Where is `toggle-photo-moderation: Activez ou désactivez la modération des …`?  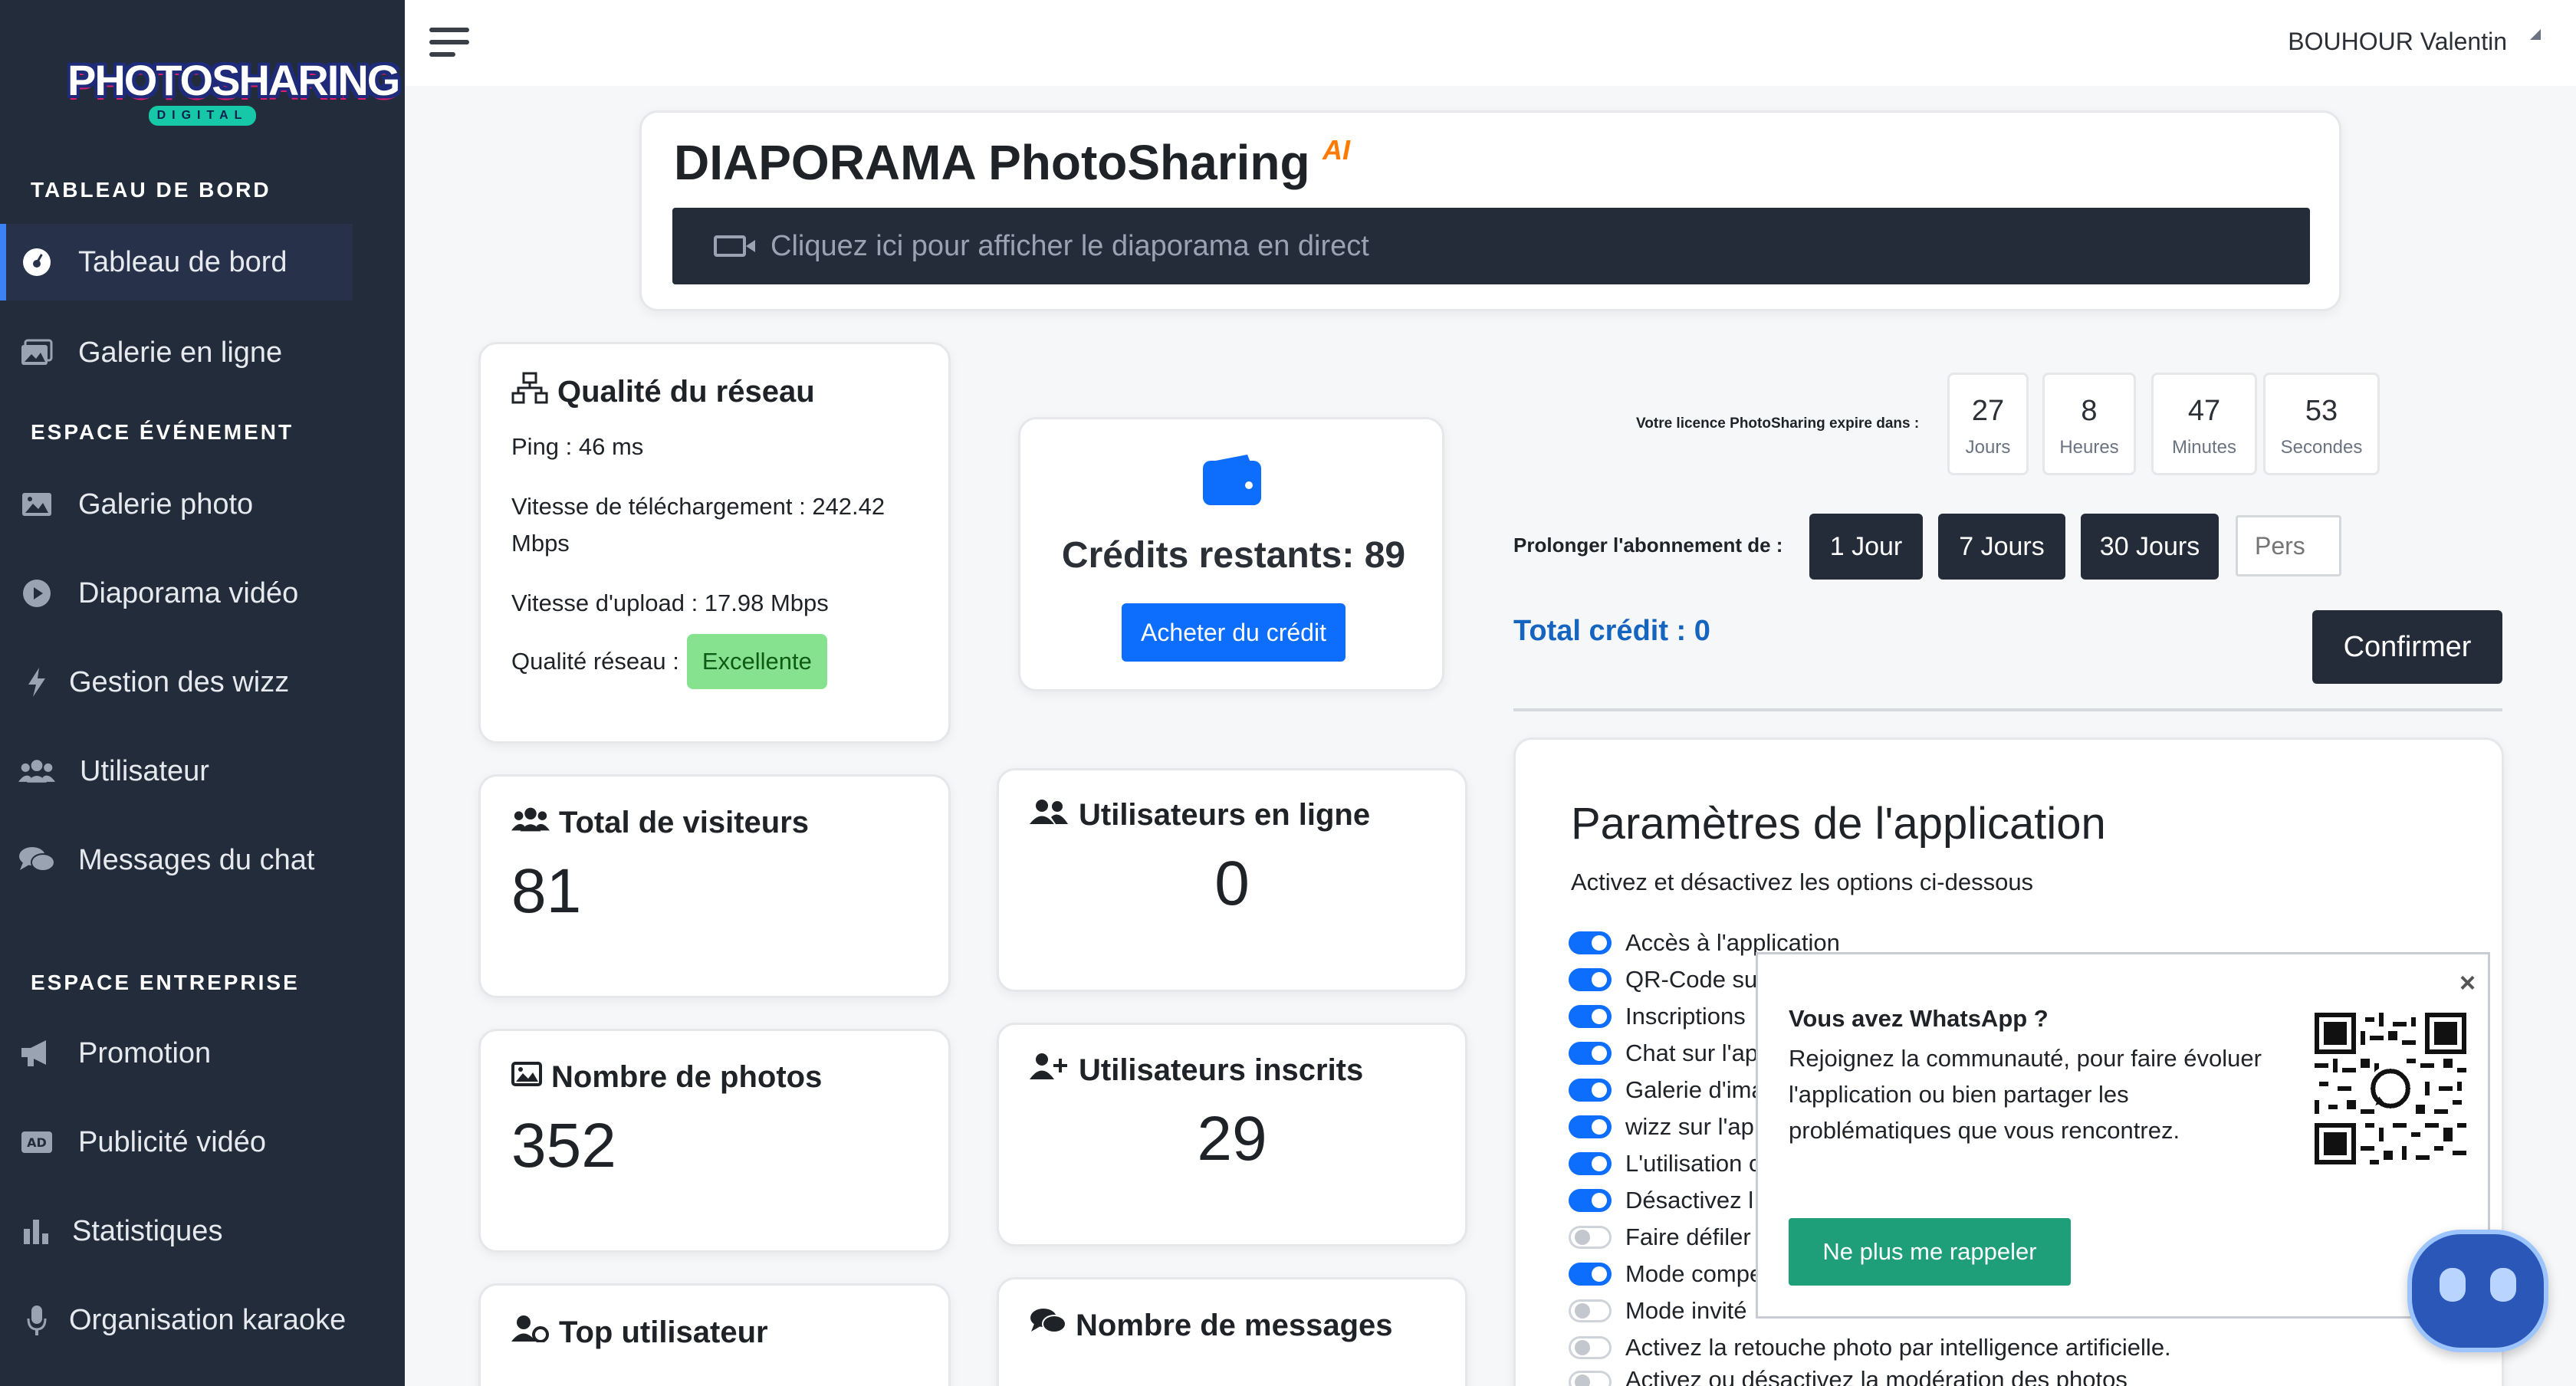
toggle-photo-moderation: Activez ou désactivez la modération des … is located at coordinates (1848, 1376).